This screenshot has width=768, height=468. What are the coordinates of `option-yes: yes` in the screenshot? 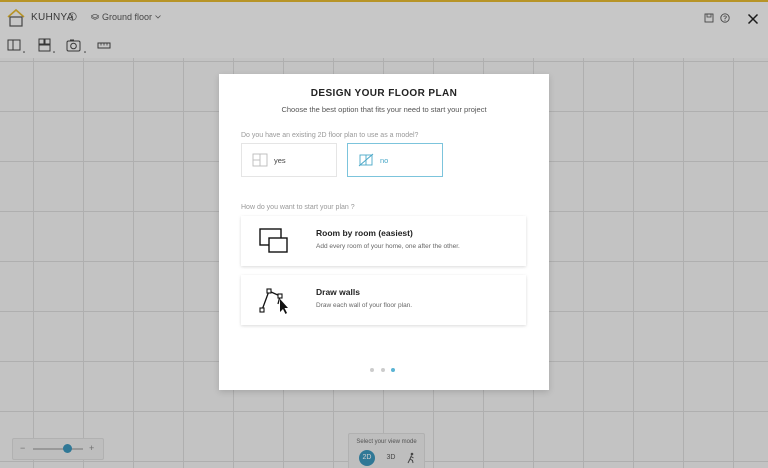 It's located at (289, 160).